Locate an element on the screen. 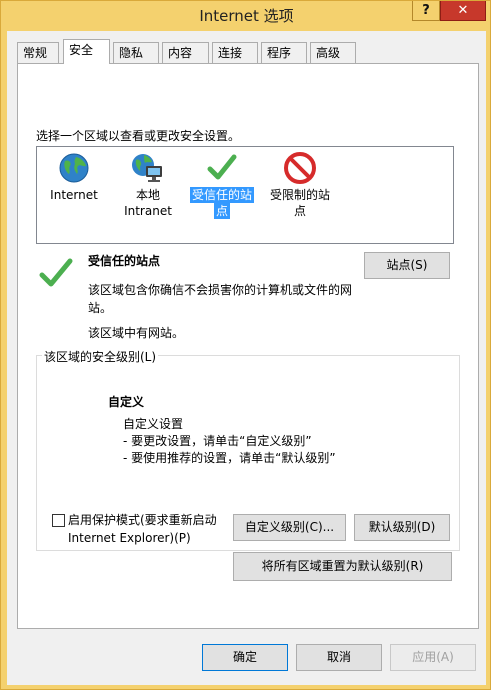 This screenshot has height=690, width=491. title-bar: Internet 选项 ? ✕ is located at coordinates (246, 15).